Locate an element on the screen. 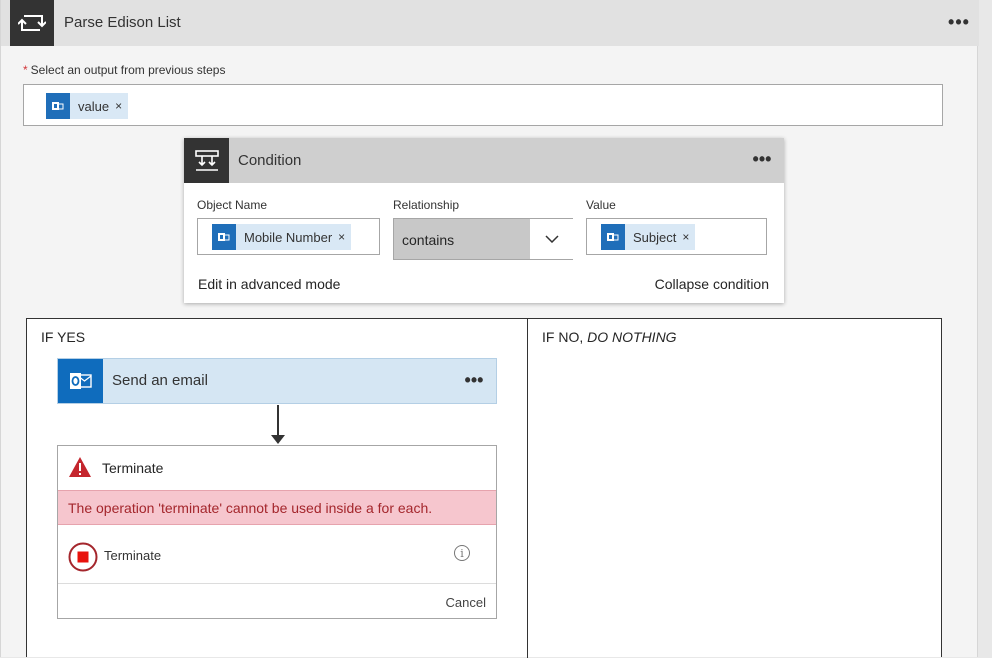 This screenshot has height=658, width=992. select-output-label: * Select an output from previous steps is located at coordinates (124, 70).